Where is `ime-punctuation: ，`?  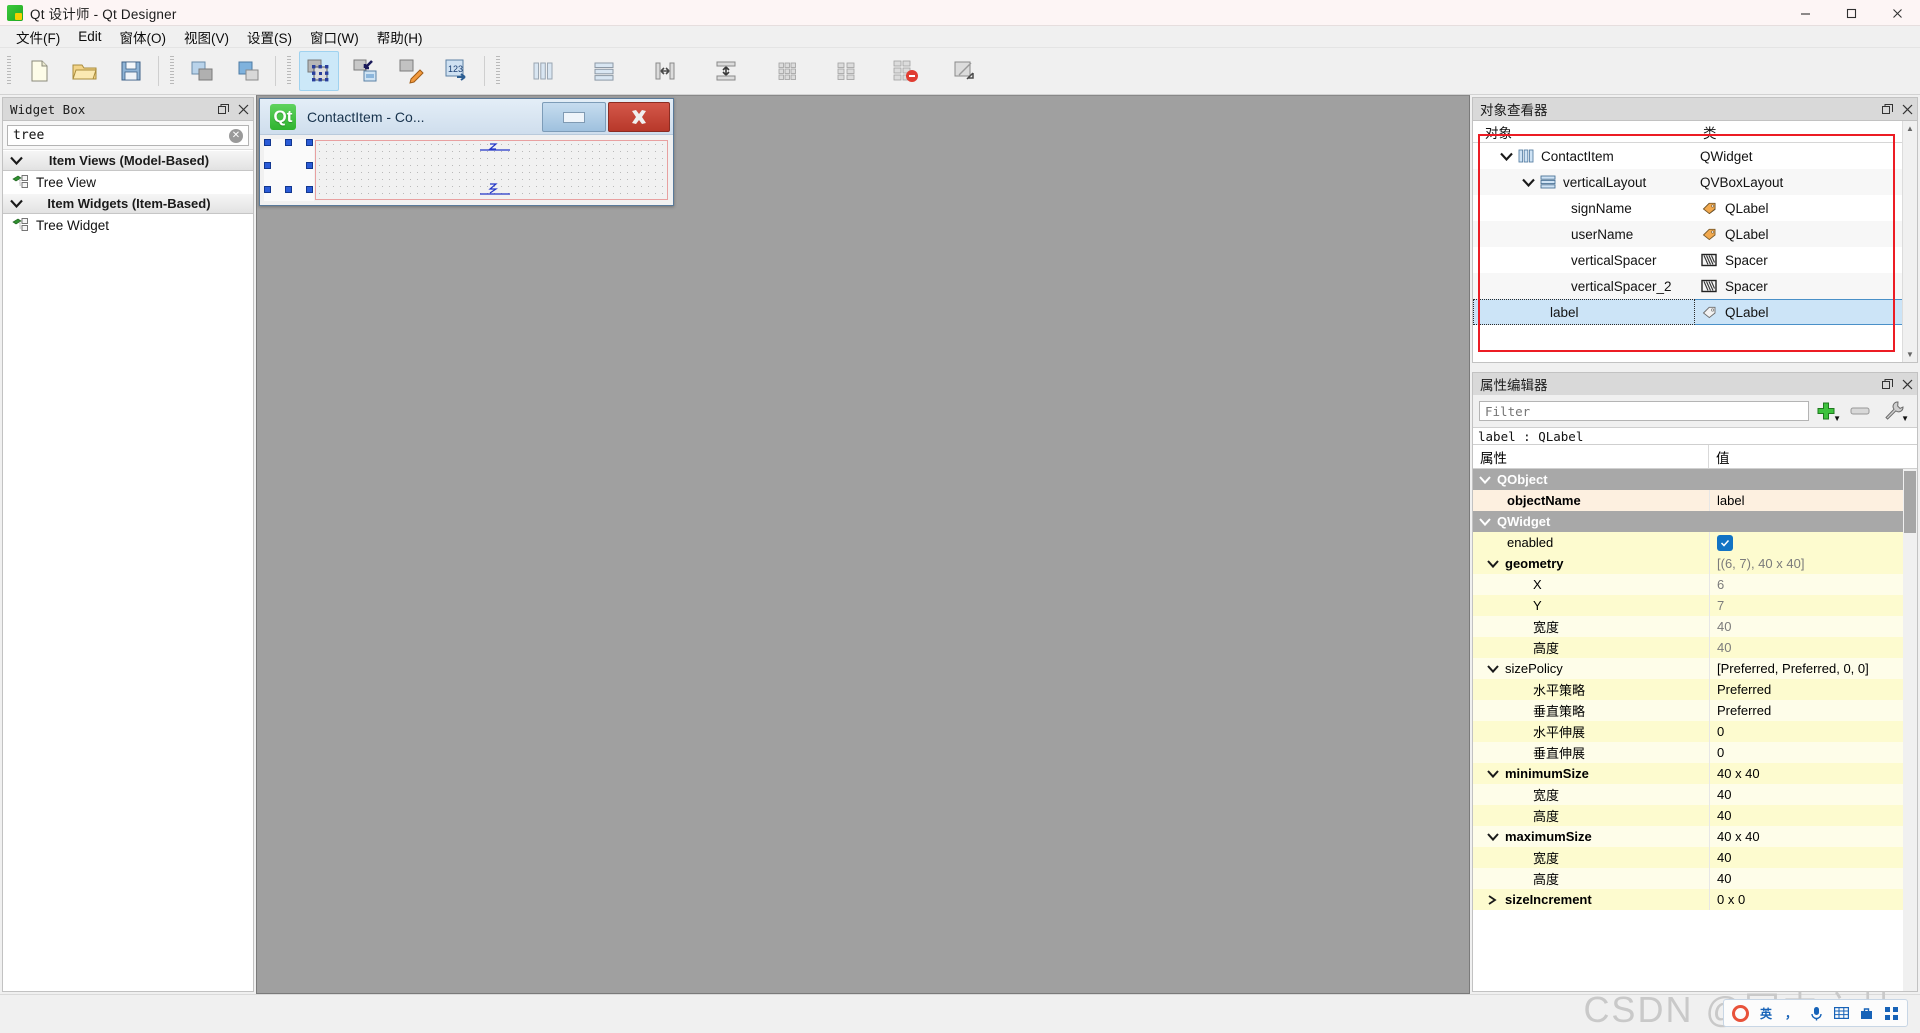 ime-punctuation: ， is located at coordinates (1791, 1013).